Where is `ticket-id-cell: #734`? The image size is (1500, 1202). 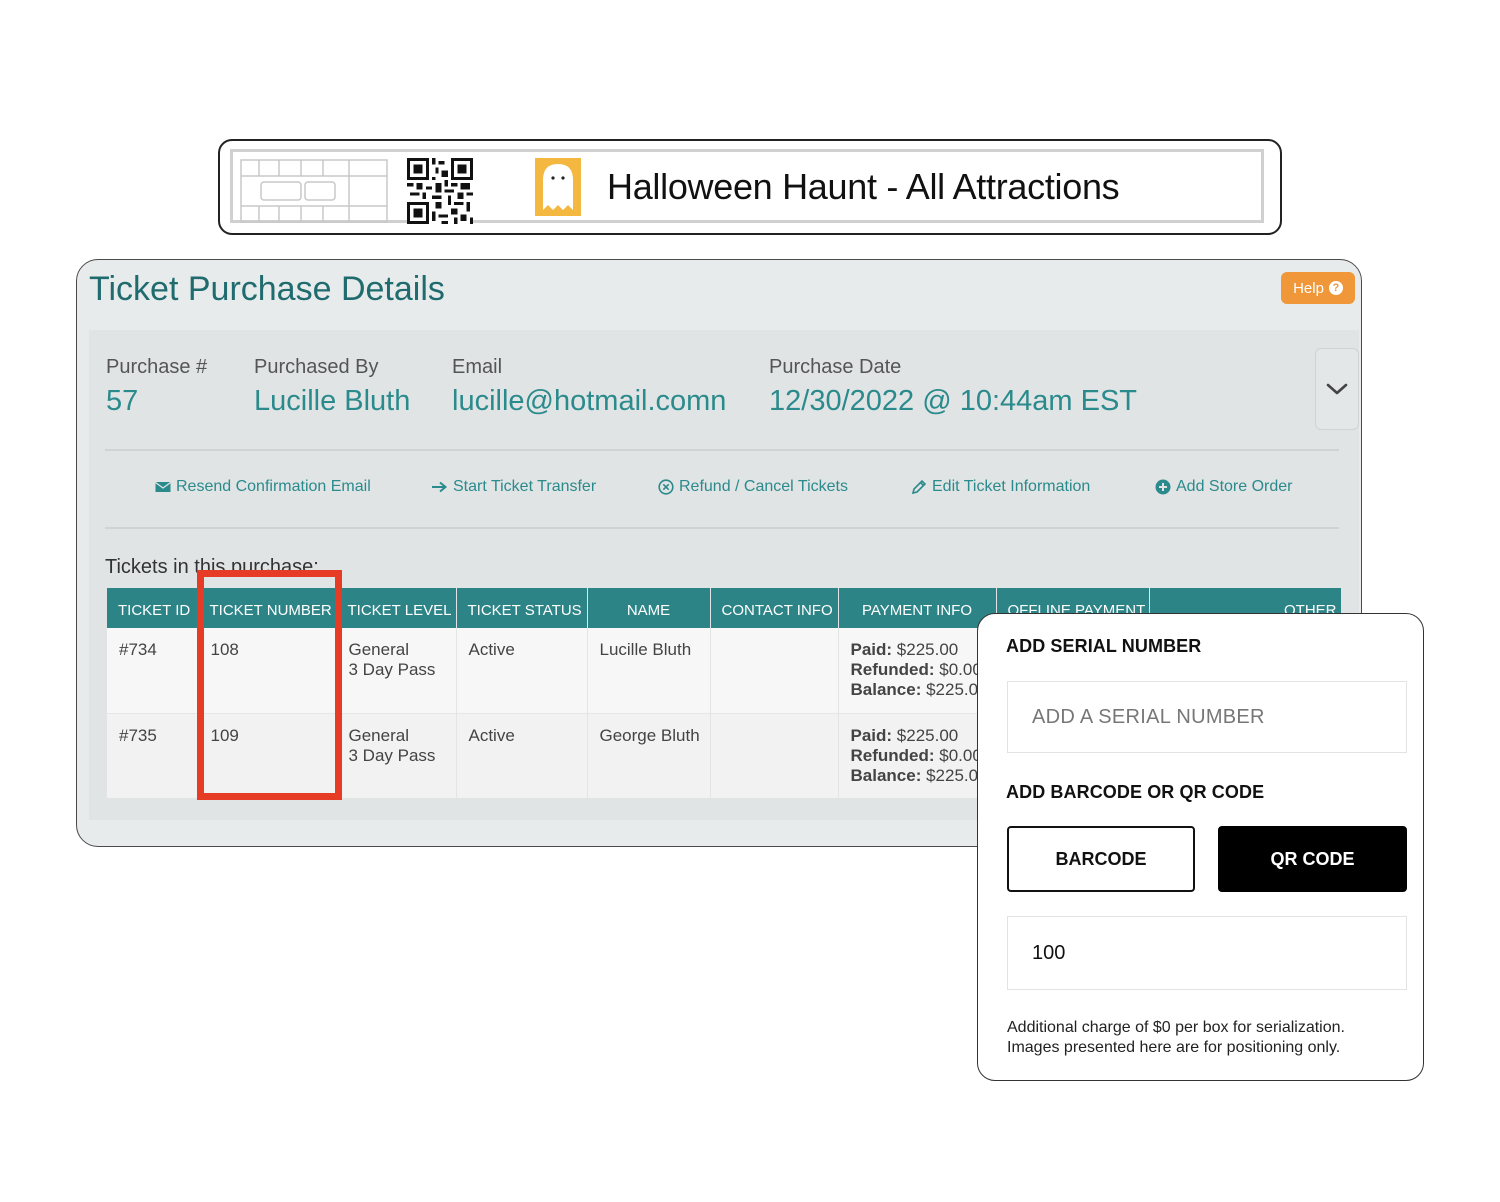
ticket-id-cell: #734 is located at coordinates (153, 671).